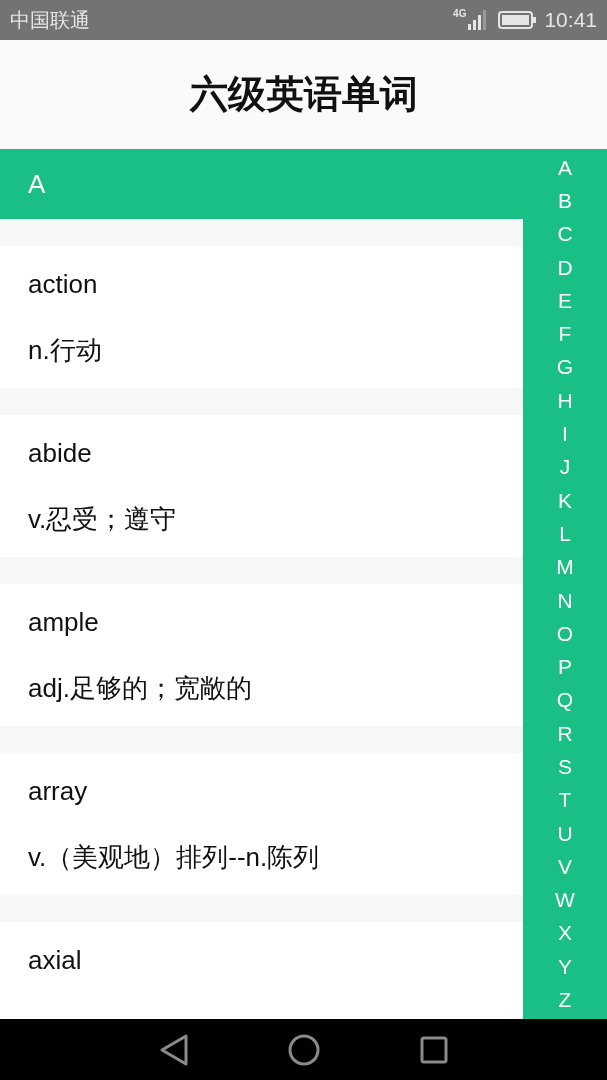 This screenshot has width=607, height=1080. What do you see at coordinates (140, 688) in the screenshot?
I see `word-meaning: adj.足够的；宽敞的` at bounding box center [140, 688].